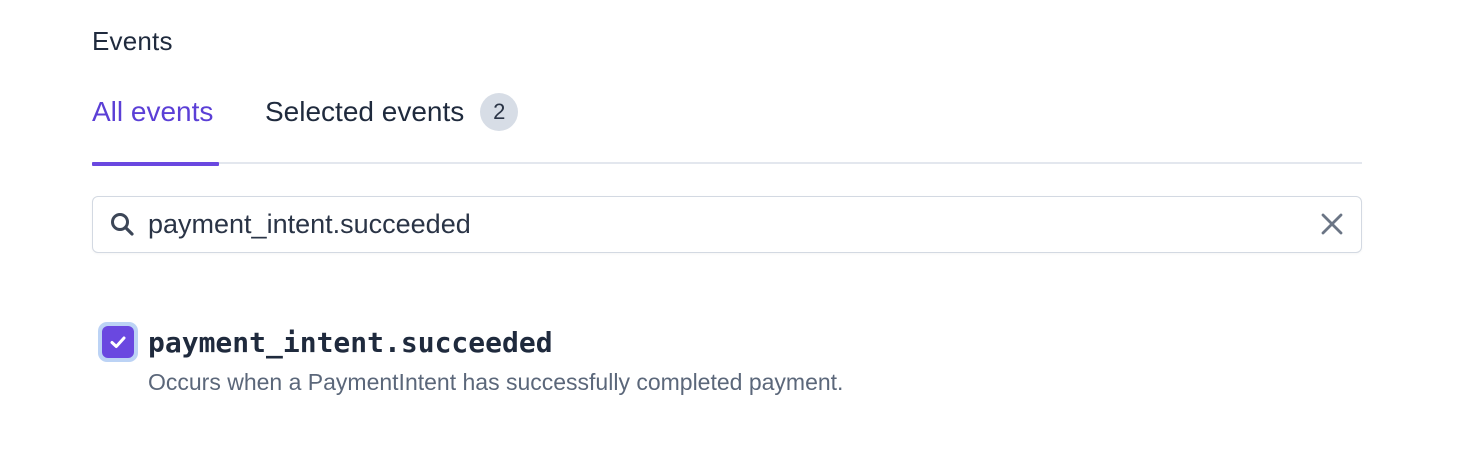 The width and height of the screenshot is (1466, 453). I want to click on search-input, so click(723, 224).